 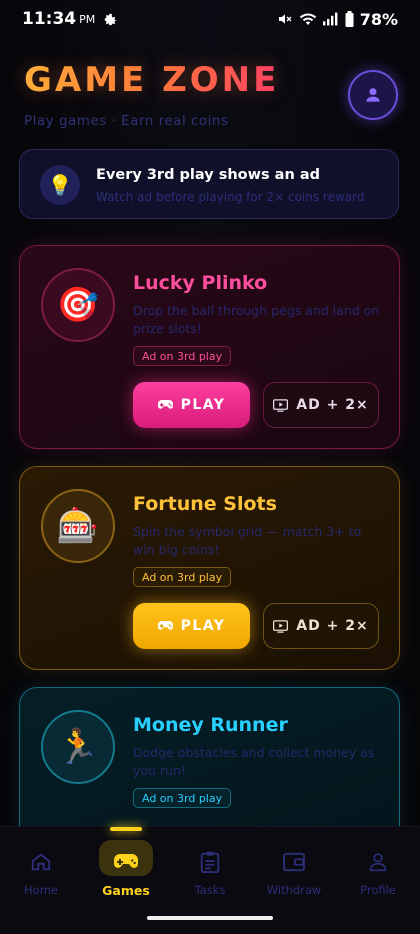 I want to click on active-tab-indicator, so click(x=126, y=829).